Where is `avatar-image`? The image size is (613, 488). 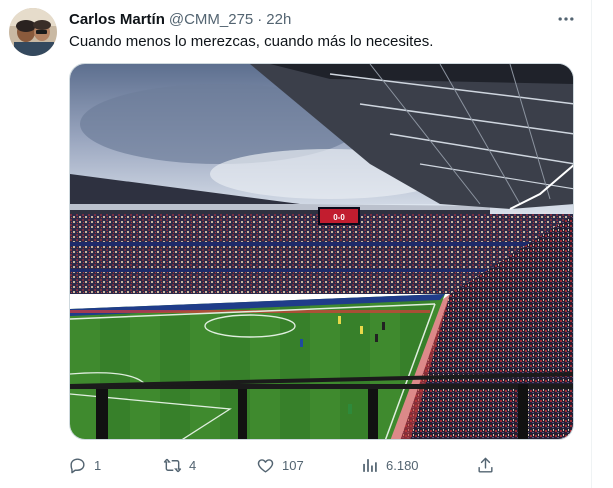 avatar-image is located at coordinates (33, 32).